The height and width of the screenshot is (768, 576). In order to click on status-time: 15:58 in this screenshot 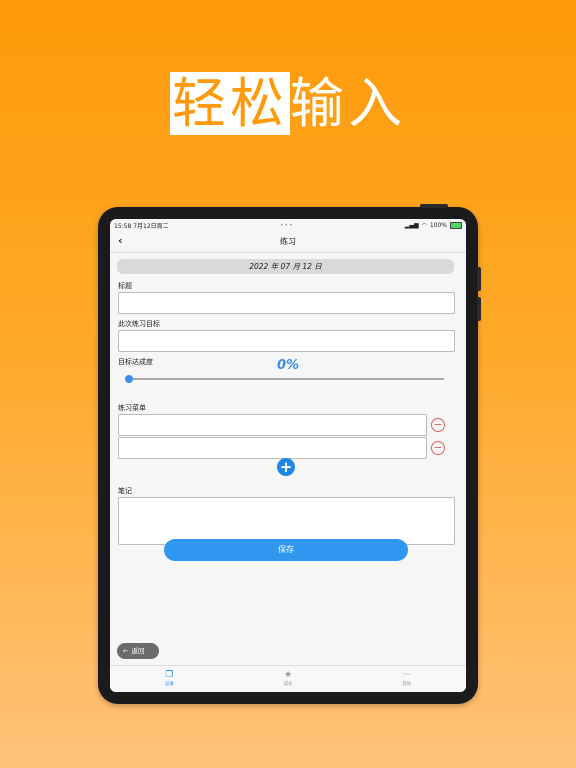, I will do `click(123, 226)`.